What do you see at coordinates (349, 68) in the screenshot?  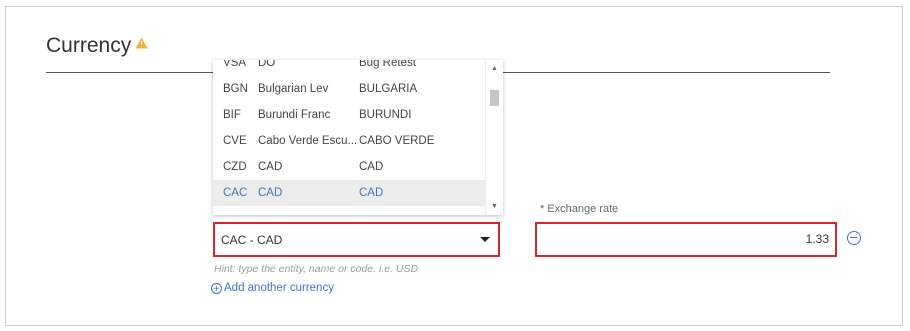 I see `dropdown-option: VSA DO Bug Retest` at bounding box center [349, 68].